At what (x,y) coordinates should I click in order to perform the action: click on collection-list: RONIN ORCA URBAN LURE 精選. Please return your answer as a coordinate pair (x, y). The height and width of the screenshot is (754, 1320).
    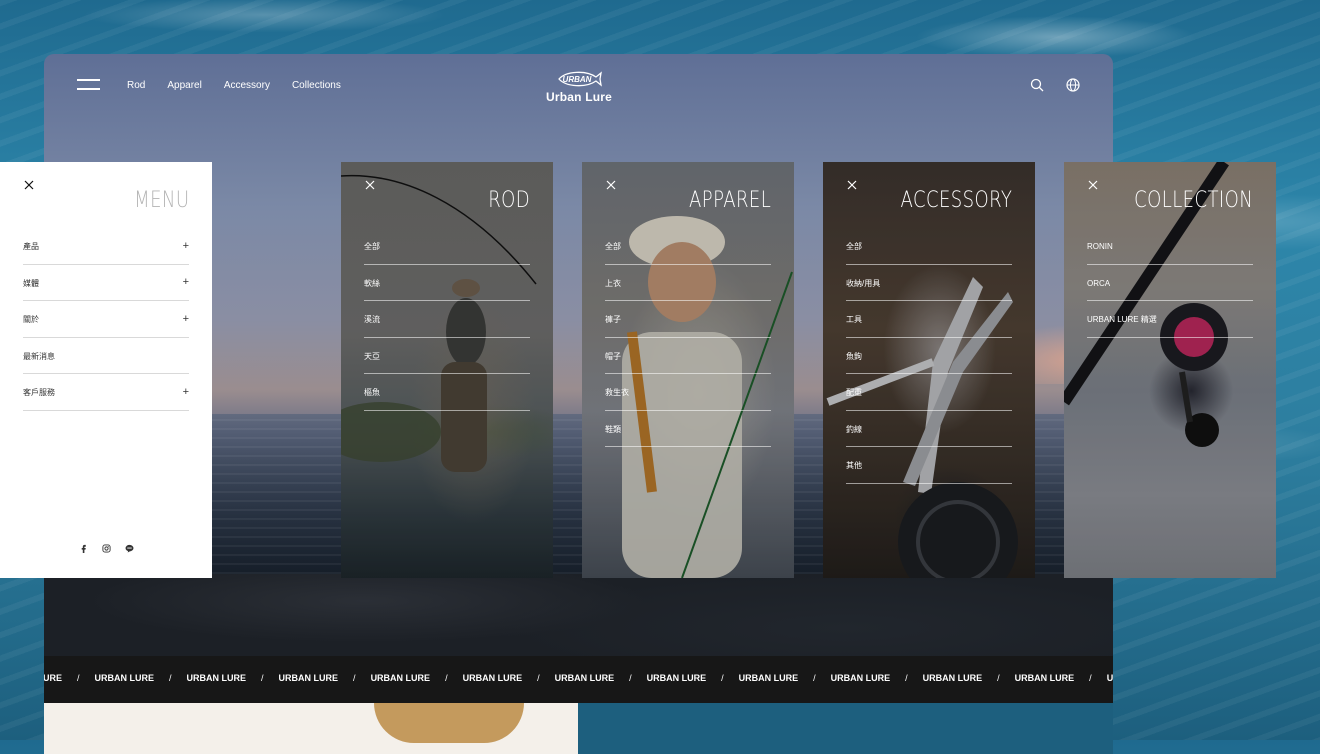
    Looking at the image, I should click on (1170, 283).